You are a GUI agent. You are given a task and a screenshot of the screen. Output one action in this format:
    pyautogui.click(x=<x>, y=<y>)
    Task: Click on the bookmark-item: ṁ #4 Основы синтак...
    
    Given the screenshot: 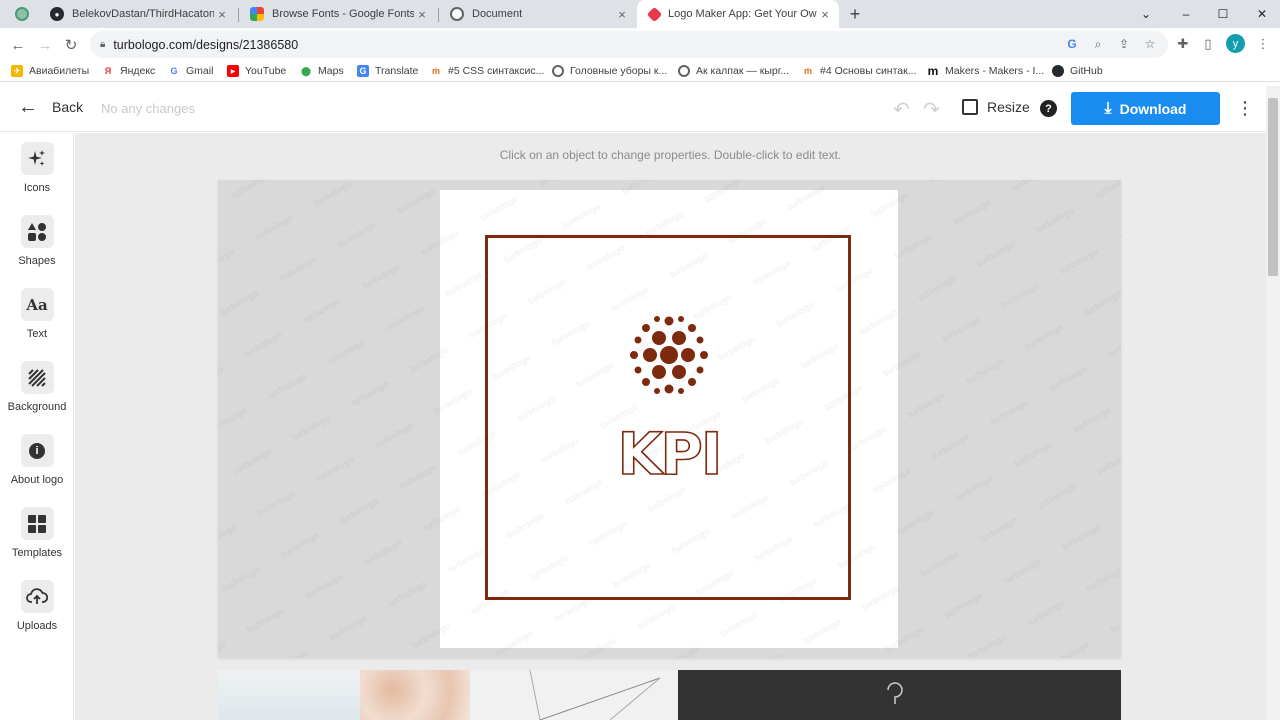 What is the action you would take?
    pyautogui.click(x=859, y=71)
    